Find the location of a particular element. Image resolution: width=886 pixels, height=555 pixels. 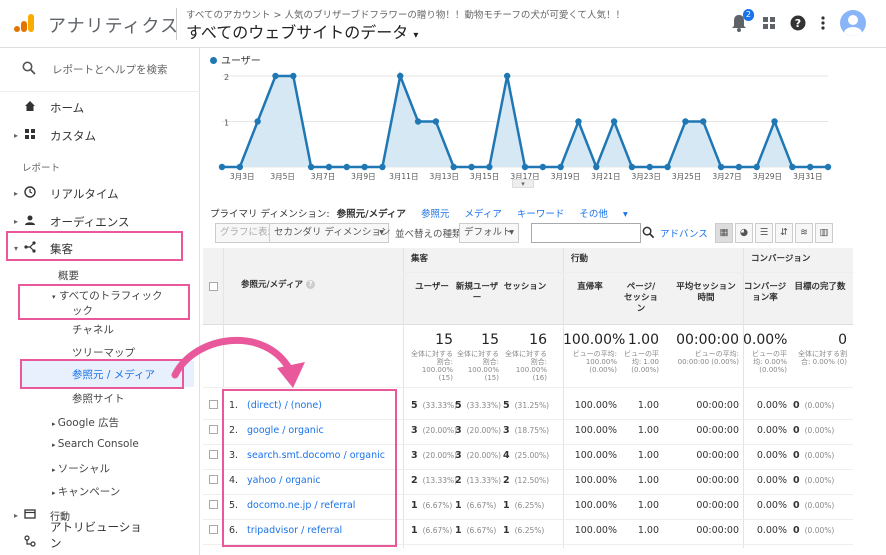

cell-percent: (0.00%) is located at coordinates (819, 505).